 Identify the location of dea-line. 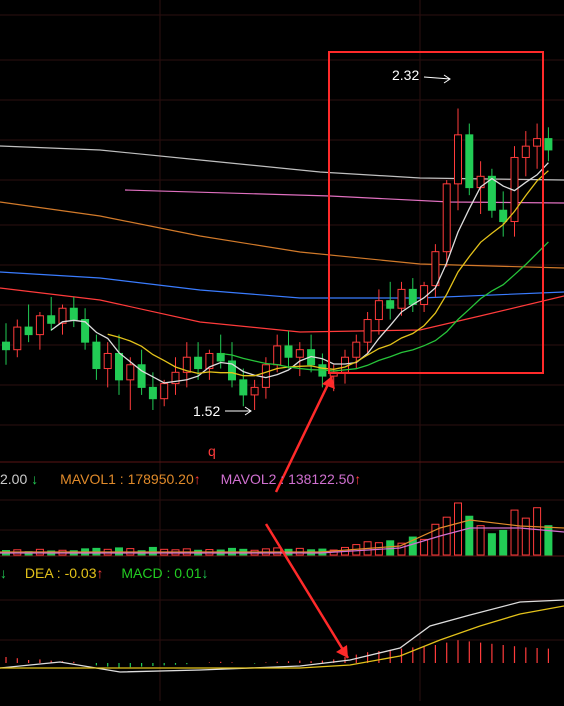
(282, 637).